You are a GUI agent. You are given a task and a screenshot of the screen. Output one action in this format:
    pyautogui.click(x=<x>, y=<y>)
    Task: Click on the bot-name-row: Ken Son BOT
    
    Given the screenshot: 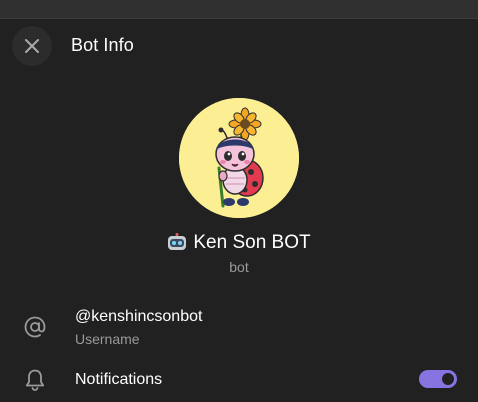 What is the action you would take?
    pyautogui.click(x=239, y=244)
    